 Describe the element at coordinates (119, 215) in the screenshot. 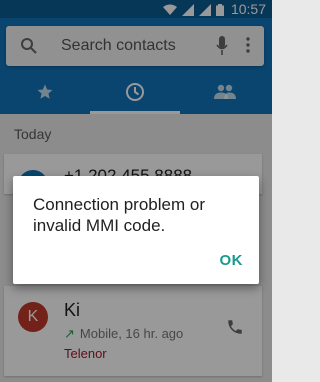

I see `dialog-message: Connection problem or invalid MMI code.` at that location.